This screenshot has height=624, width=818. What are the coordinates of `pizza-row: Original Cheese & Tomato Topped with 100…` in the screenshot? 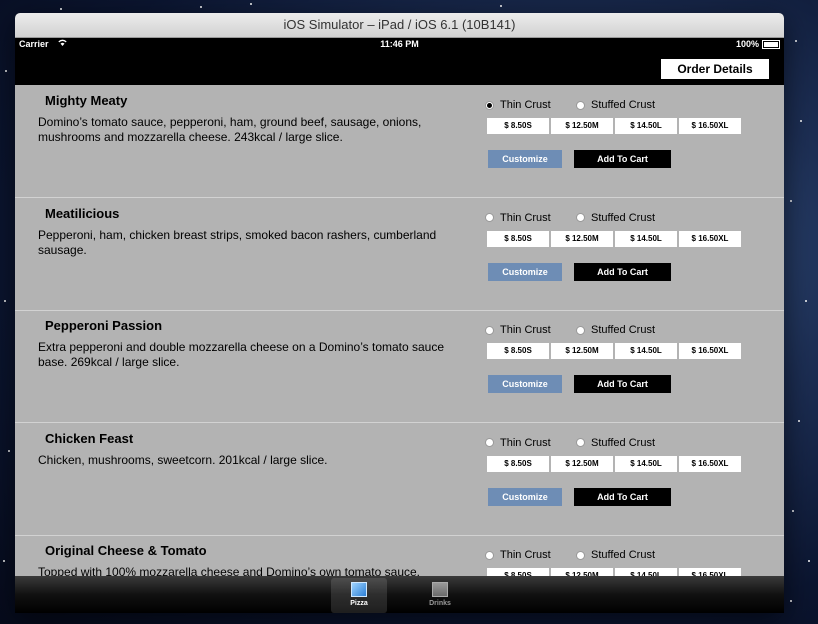 It's located at (399, 555).